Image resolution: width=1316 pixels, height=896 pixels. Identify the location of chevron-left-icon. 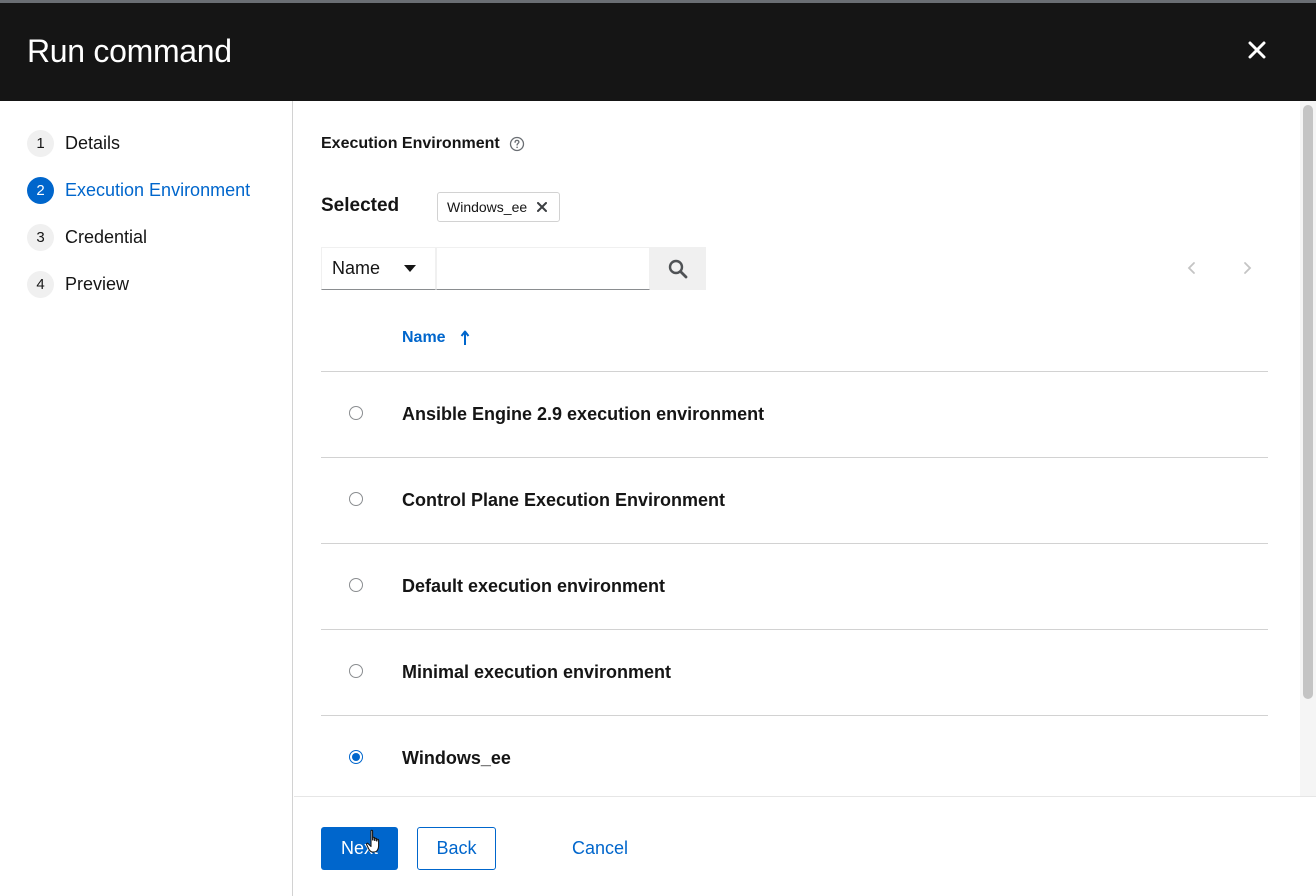
(1191, 268).